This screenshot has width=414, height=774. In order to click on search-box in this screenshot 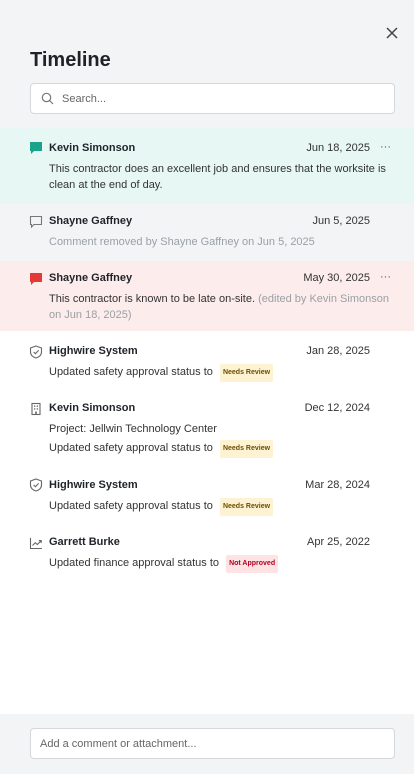, I will do `click(212, 98)`.